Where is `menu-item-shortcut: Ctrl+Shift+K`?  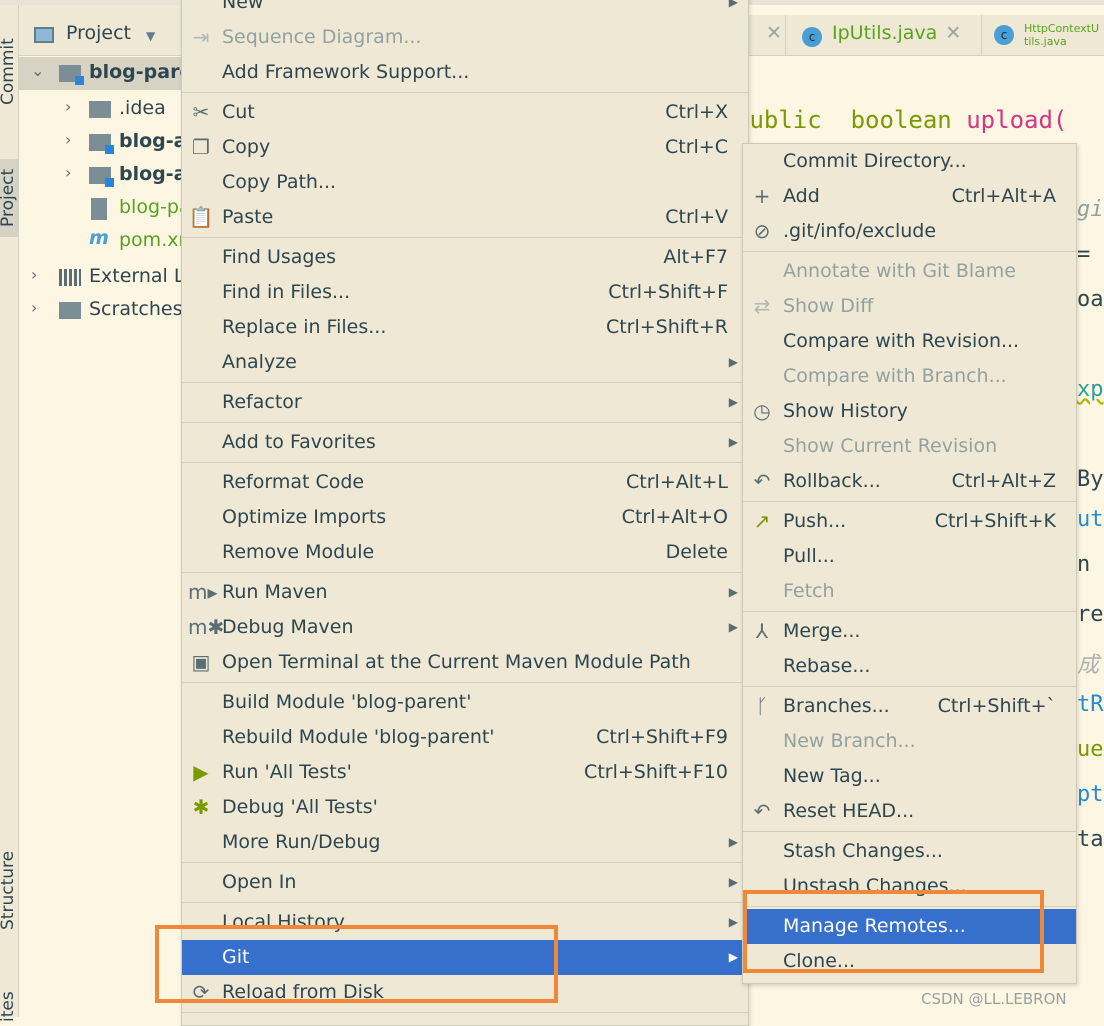
menu-item-shortcut: Ctrl+Shift+K is located at coordinates (995, 521).